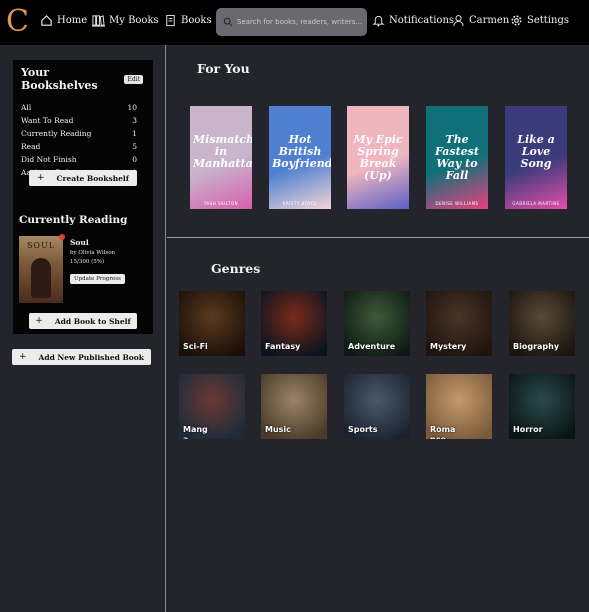 The width and height of the screenshot is (589, 612). What do you see at coordinates (377, 406) in the screenshot?
I see `genre-tile: Sports` at bounding box center [377, 406].